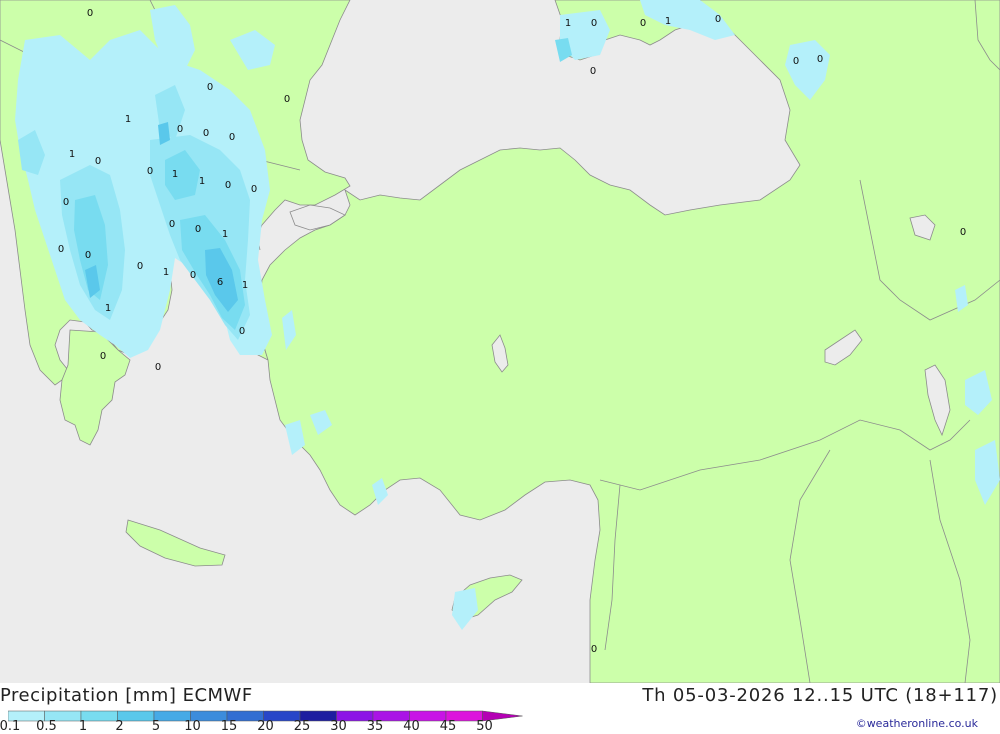 This screenshot has height=734, width=1000. What do you see at coordinates (302, 726) in the screenshot?
I see `legend-label: 25` at bounding box center [302, 726].